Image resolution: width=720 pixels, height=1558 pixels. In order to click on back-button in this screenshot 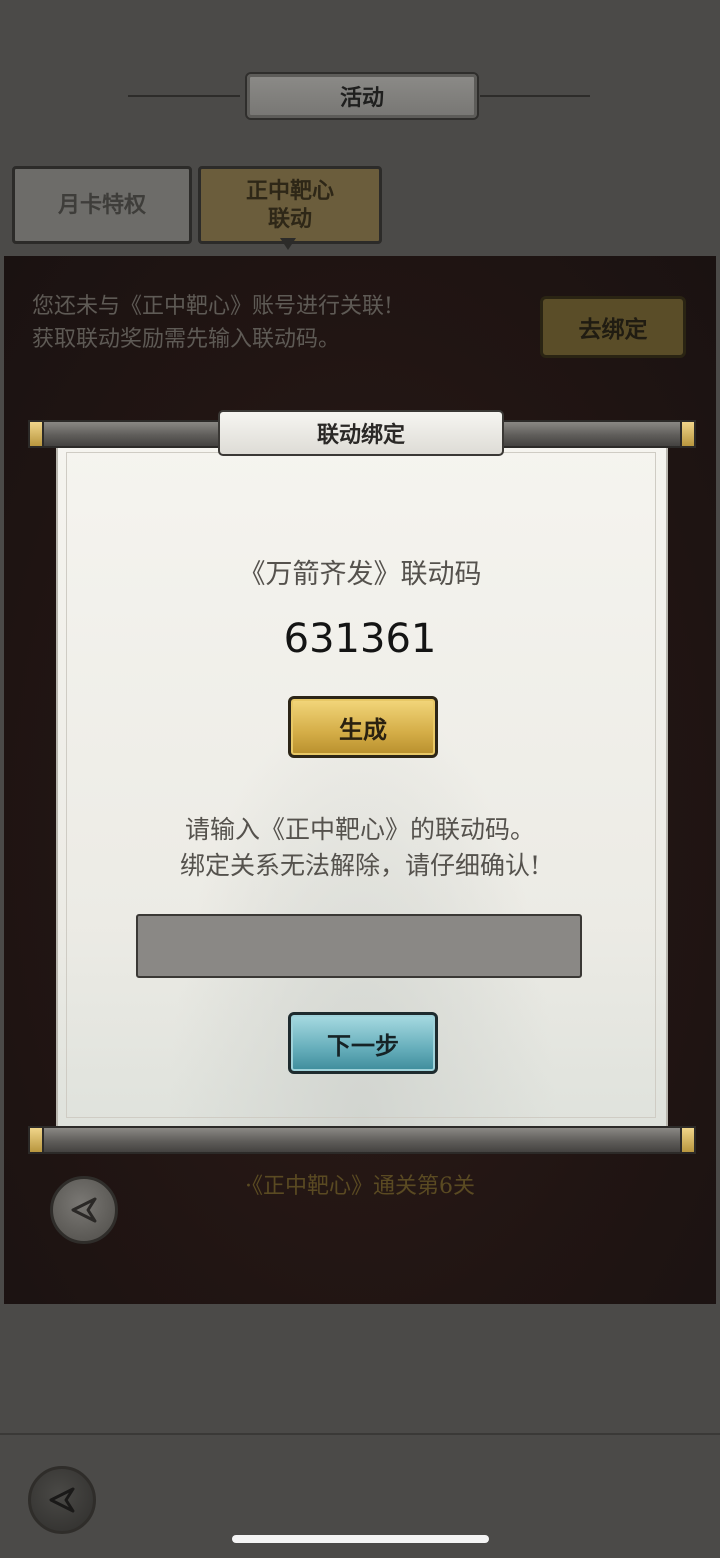, I will do `click(84, 1210)`.